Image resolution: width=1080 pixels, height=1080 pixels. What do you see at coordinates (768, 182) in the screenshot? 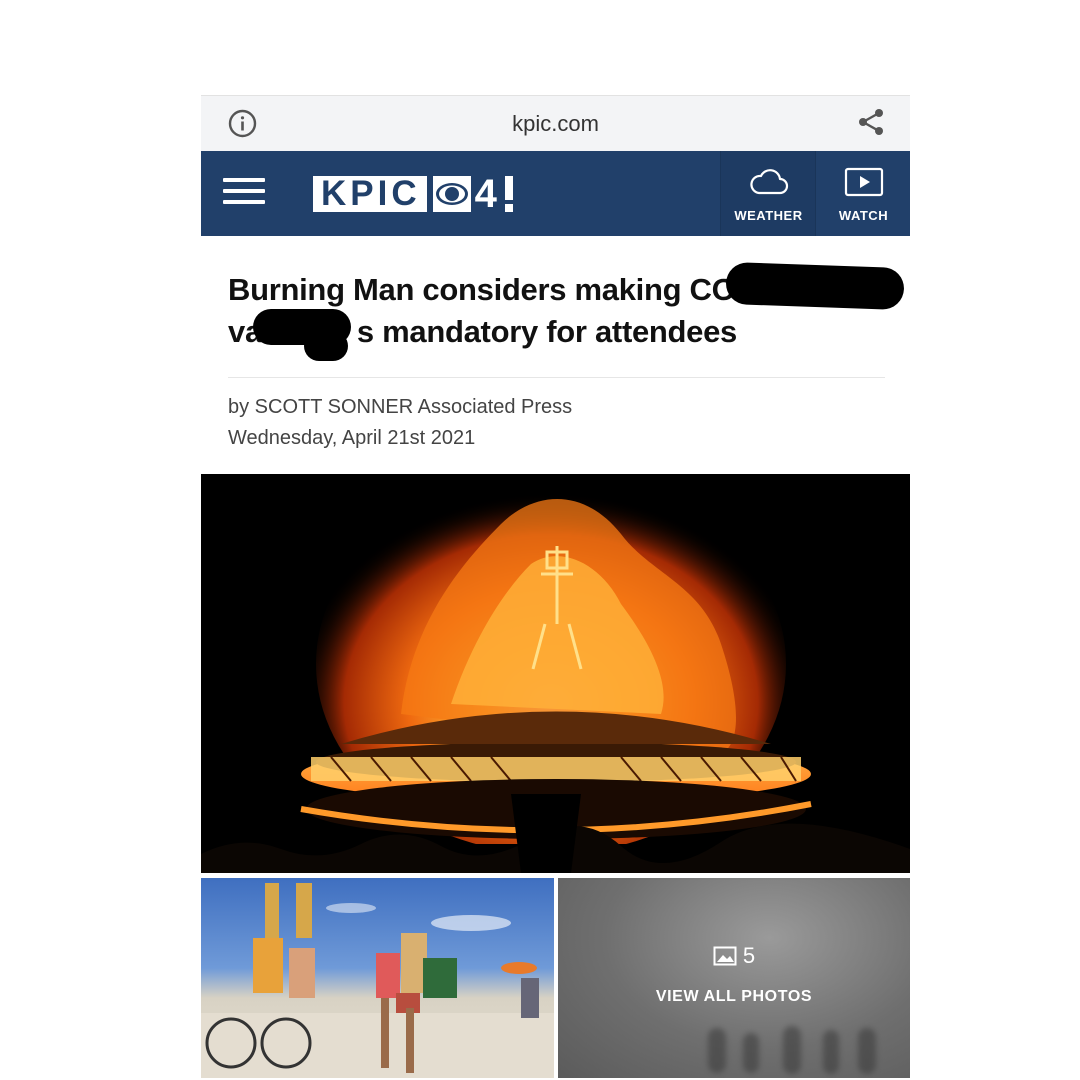
I see `cloud-icon` at bounding box center [768, 182].